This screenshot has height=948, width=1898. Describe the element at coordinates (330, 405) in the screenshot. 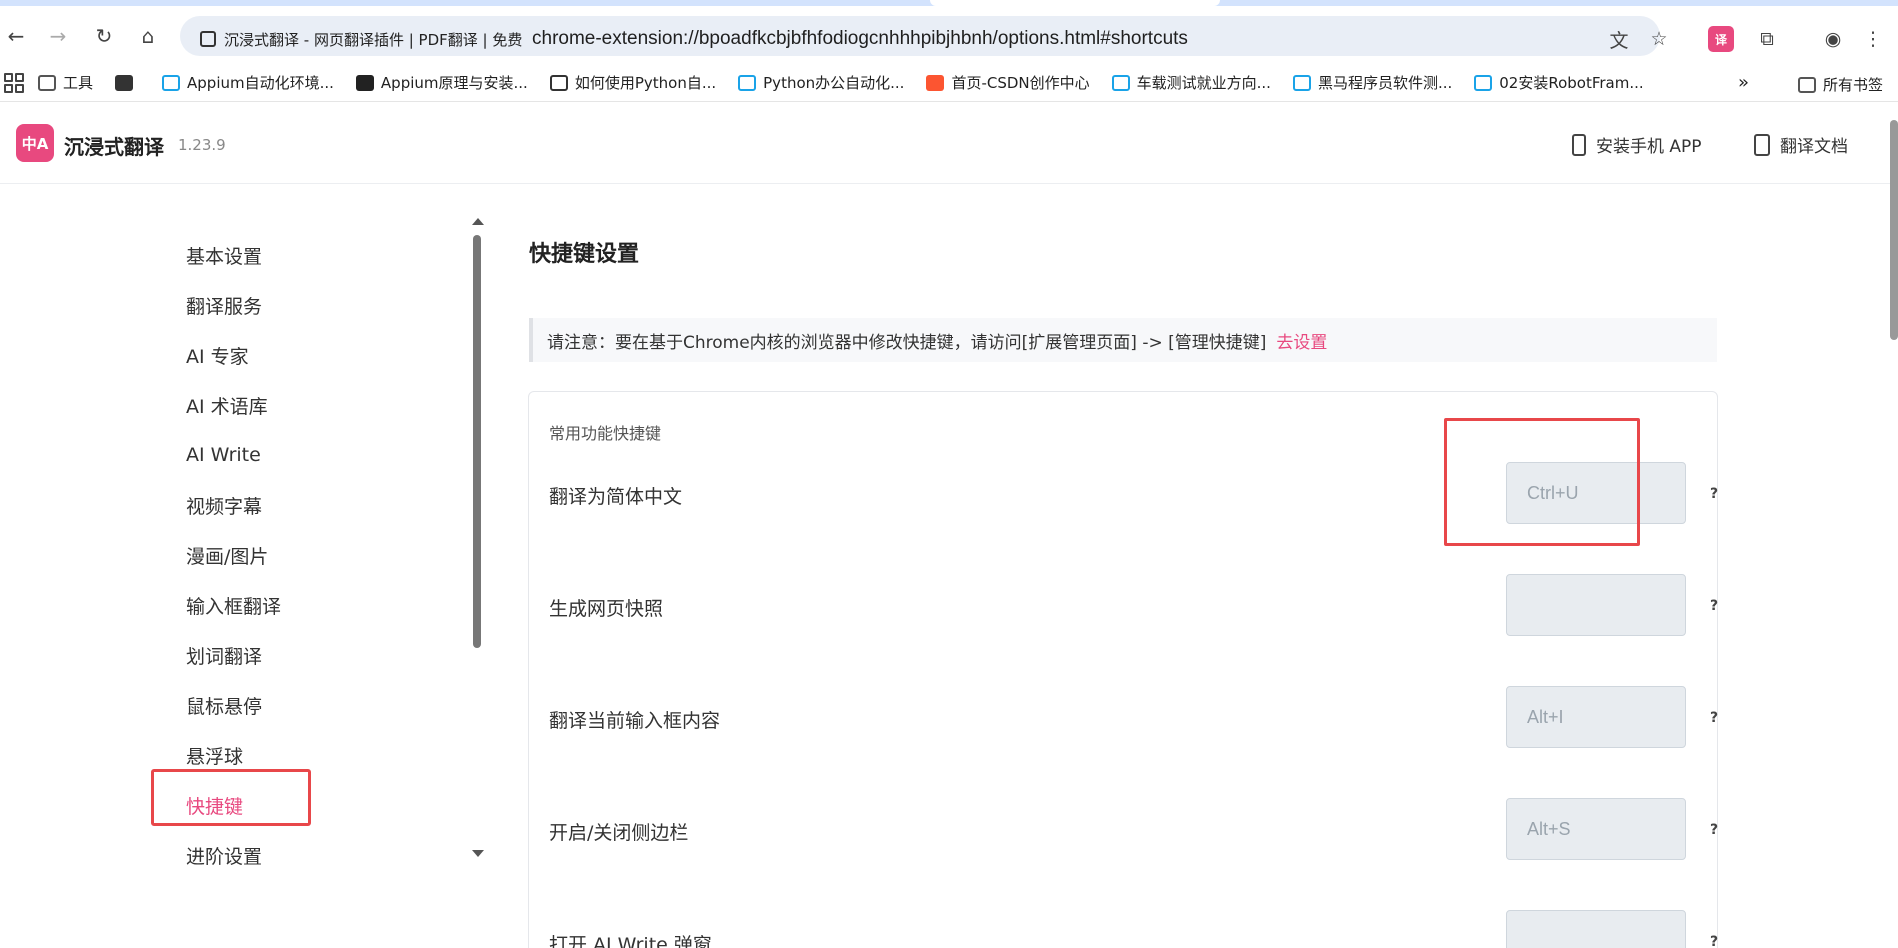

I see `sidebar-item: AI 术语库` at that location.